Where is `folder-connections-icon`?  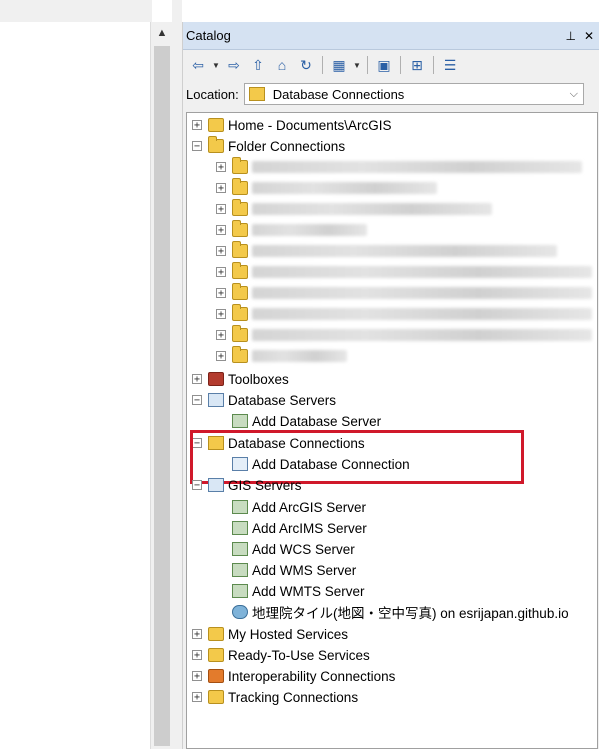
folder-connections-icon is located at coordinates (216, 144).